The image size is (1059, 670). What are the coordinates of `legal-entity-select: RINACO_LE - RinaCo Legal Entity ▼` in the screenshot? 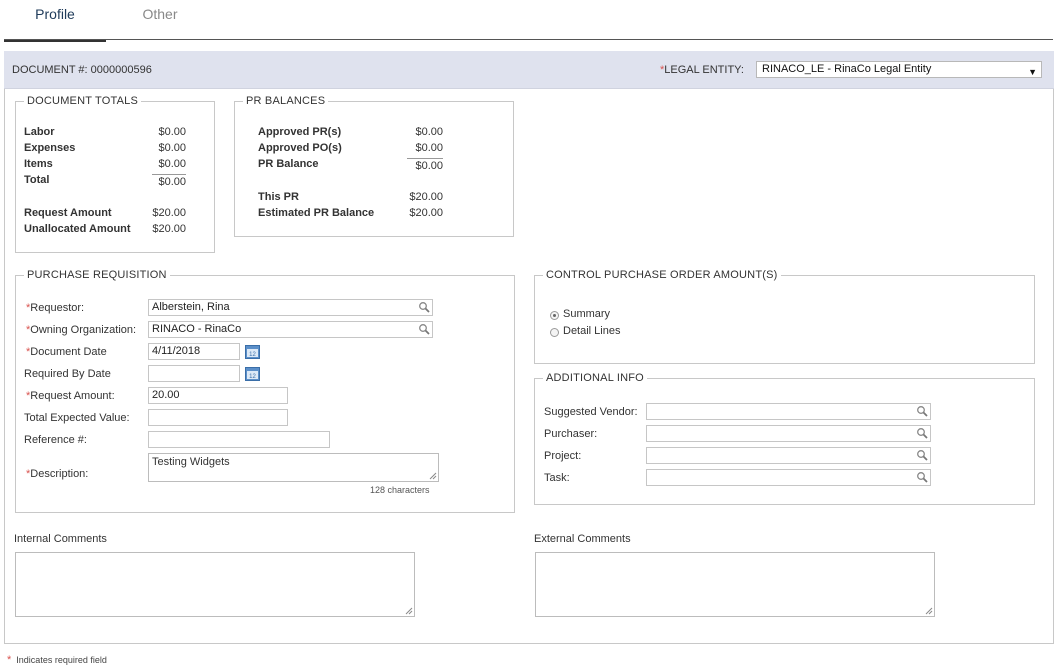 It's located at (899, 69).